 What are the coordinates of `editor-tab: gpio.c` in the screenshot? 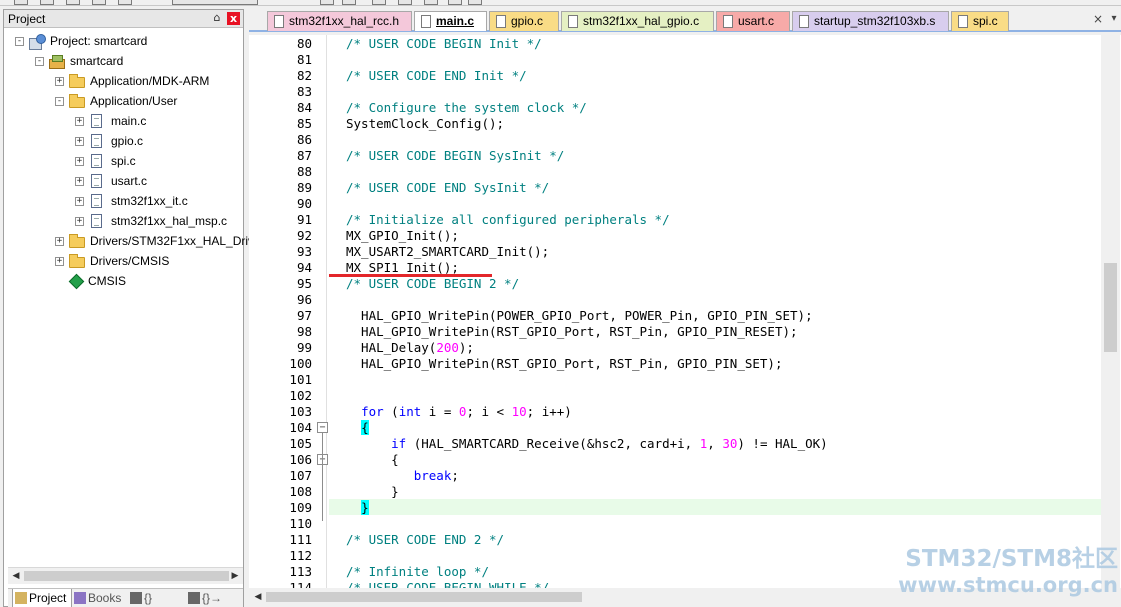 It's located at (524, 21).